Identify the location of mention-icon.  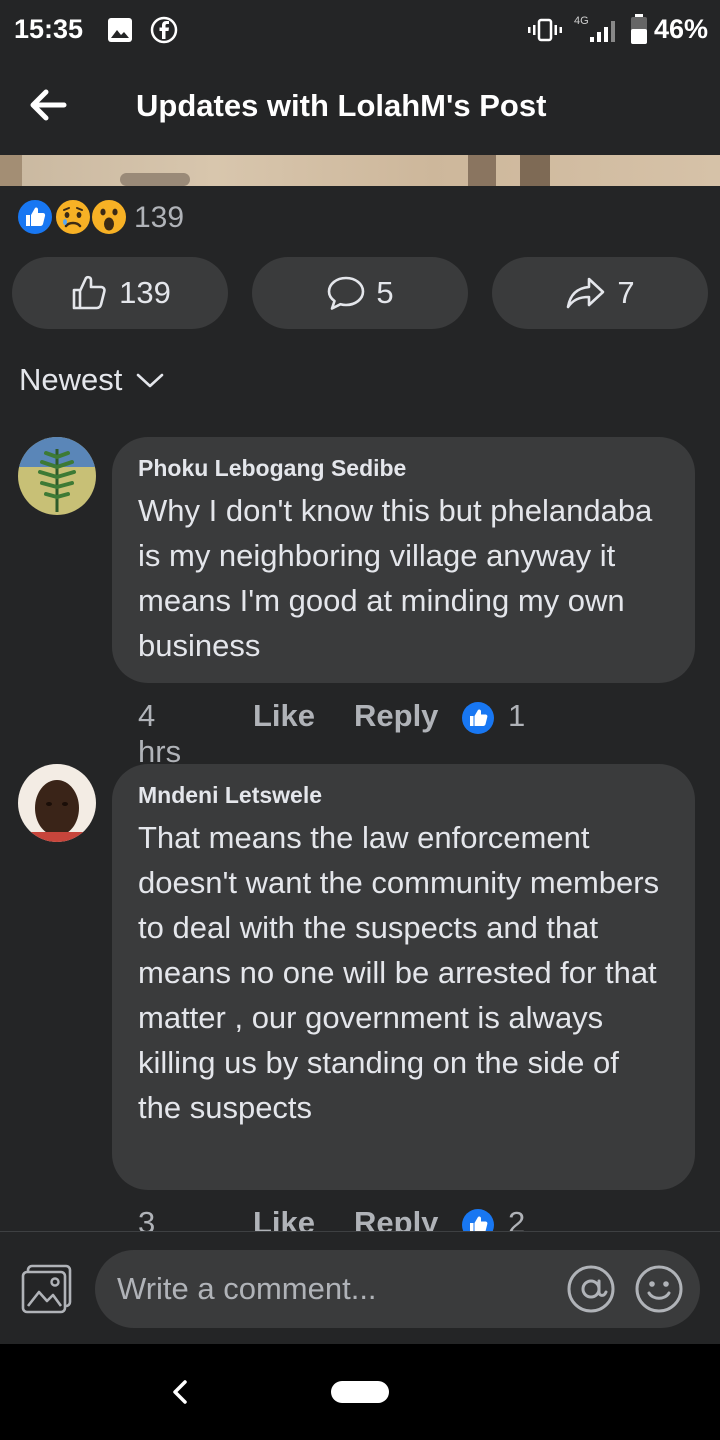
(591, 1289).